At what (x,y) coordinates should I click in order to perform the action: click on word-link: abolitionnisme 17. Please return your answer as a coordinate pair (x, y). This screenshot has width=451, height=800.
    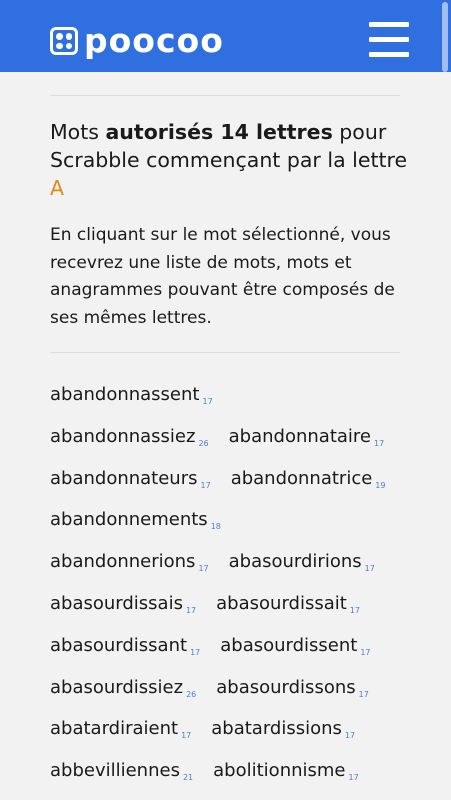
    Looking at the image, I should click on (286, 774).